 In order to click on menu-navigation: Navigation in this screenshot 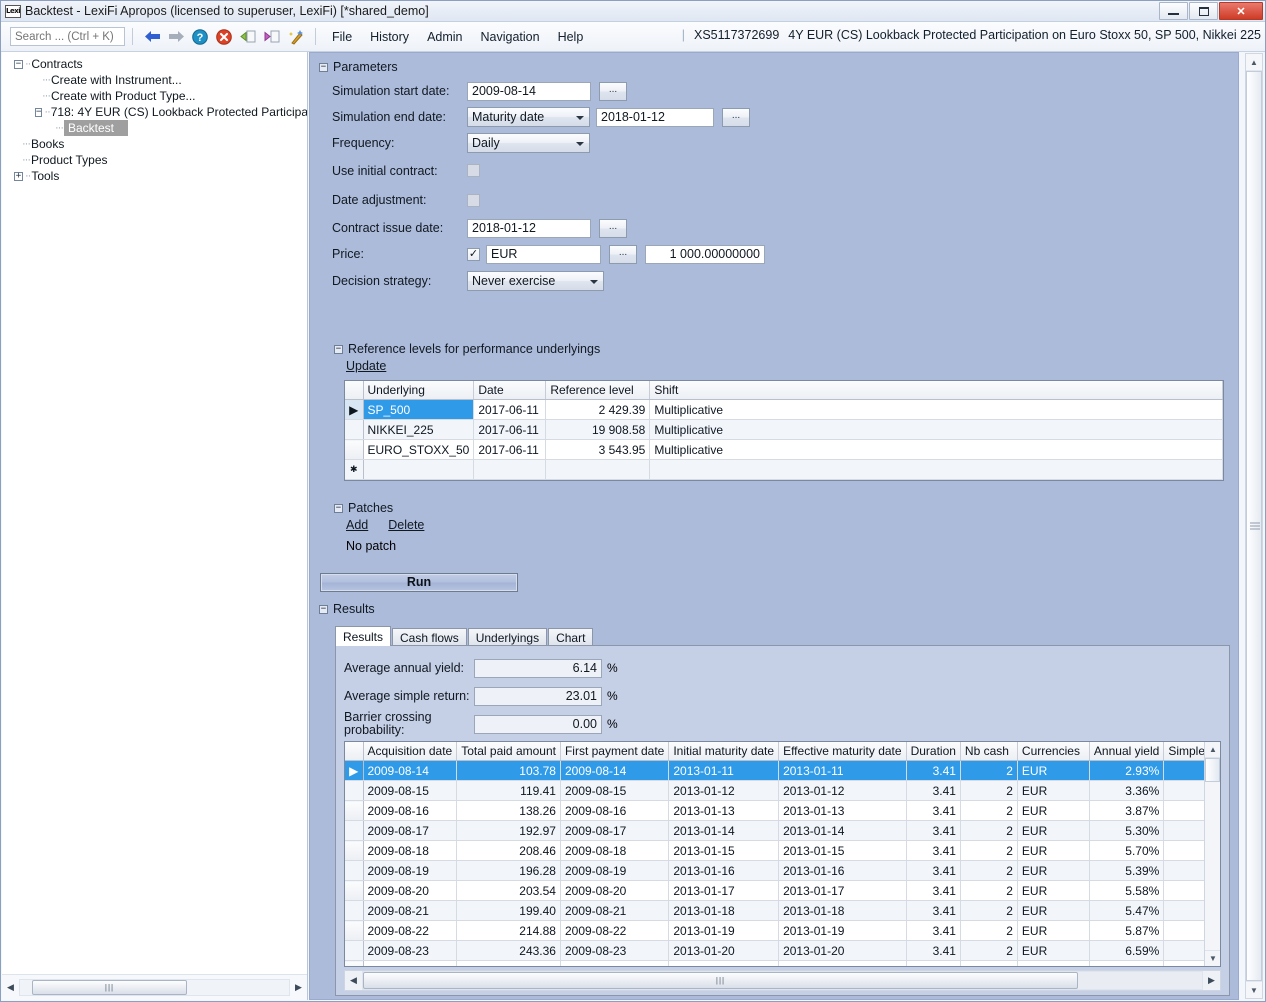, I will do `click(510, 37)`.